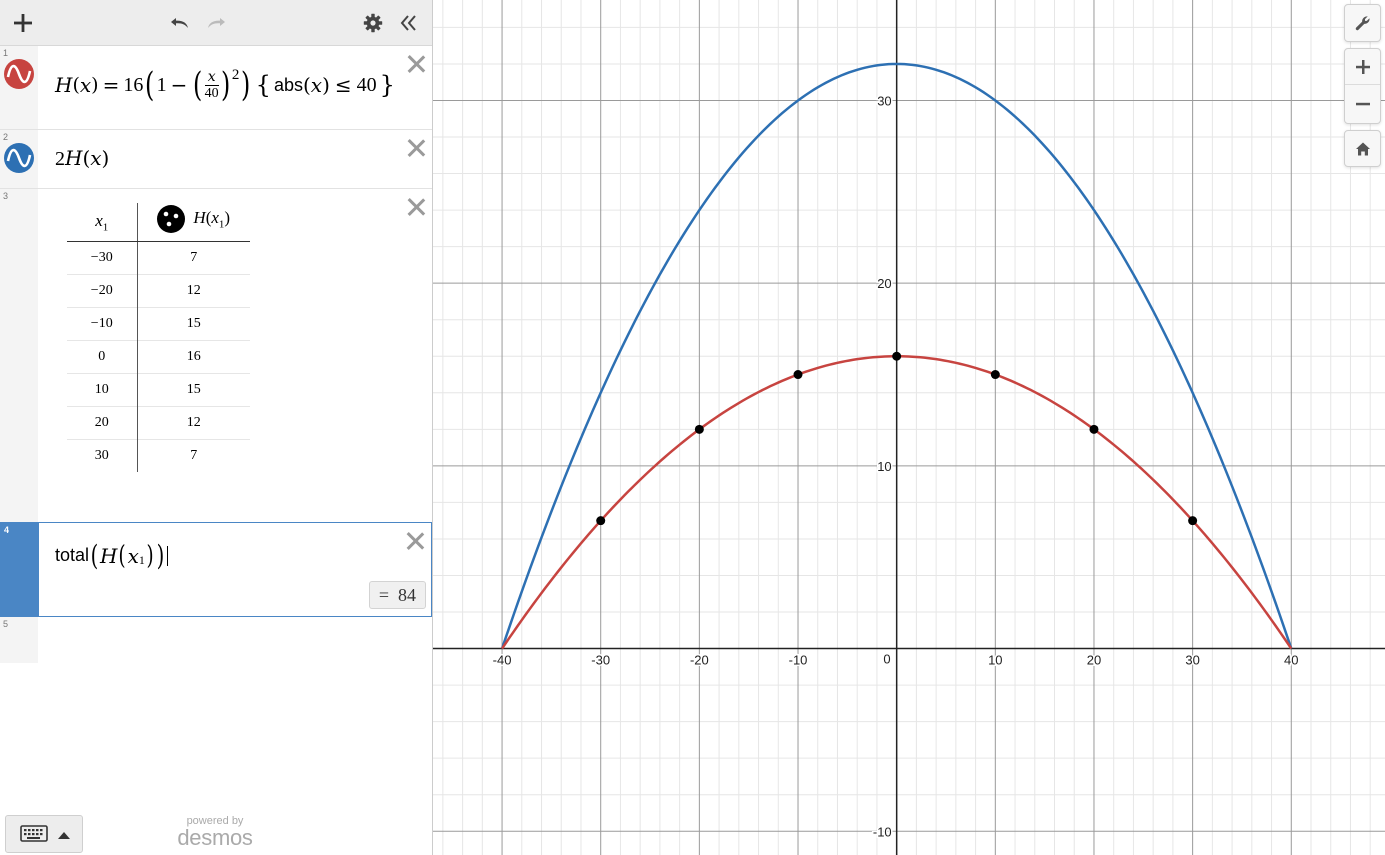 This screenshot has width=1385, height=855. What do you see at coordinates (216, 569) in the screenshot?
I see `expression-item-4: 4 total ( H ( x1 ) ) = 84` at bounding box center [216, 569].